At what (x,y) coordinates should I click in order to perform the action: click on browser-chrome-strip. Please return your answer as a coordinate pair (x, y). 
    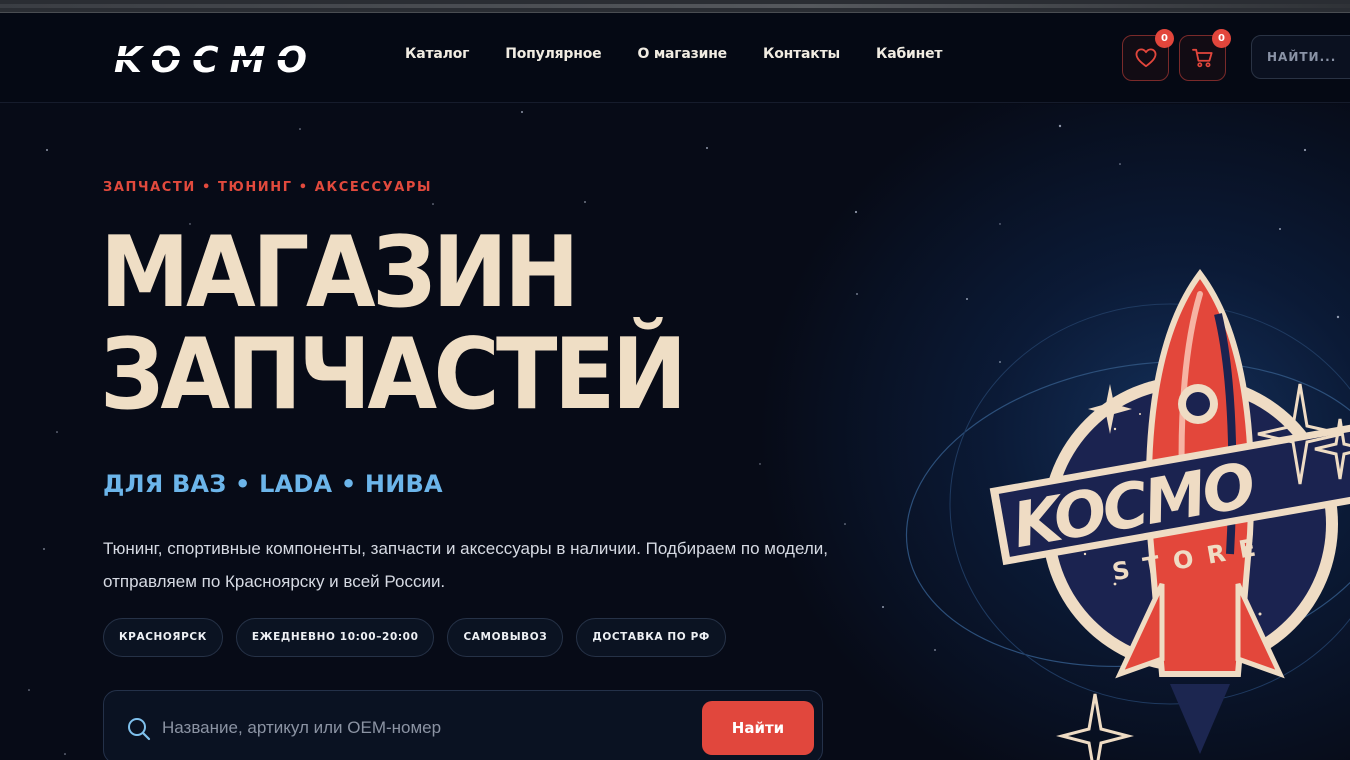
    Looking at the image, I should click on (675, 6).